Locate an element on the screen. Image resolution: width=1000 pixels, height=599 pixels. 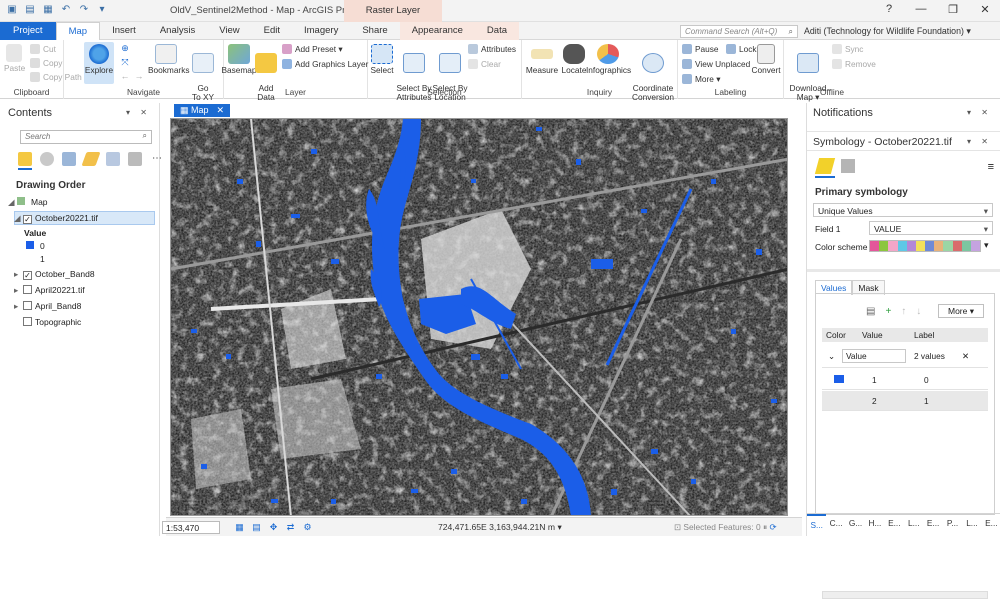
chevron-down-icon: ▾ is located at coordinates (986, 245).